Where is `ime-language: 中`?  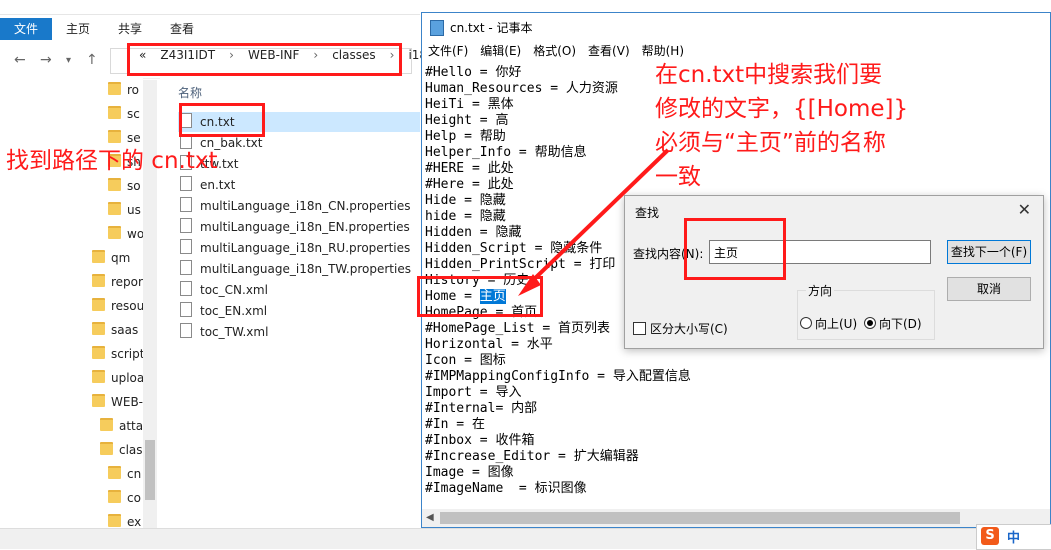
ime-language: 中 is located at coordinates (1014, 538).